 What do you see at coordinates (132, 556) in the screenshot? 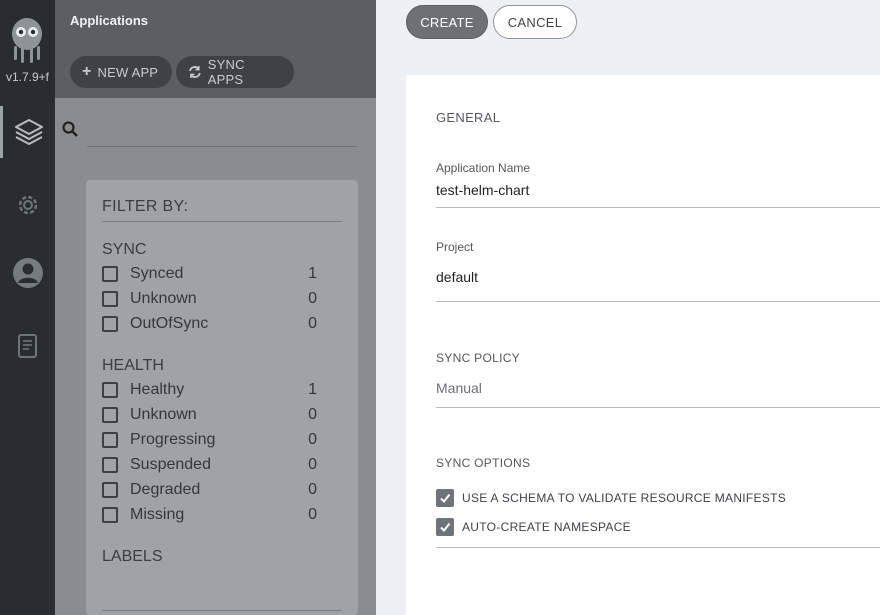
I see `labels-heading: LABELS` at bounding box center [132, 556].